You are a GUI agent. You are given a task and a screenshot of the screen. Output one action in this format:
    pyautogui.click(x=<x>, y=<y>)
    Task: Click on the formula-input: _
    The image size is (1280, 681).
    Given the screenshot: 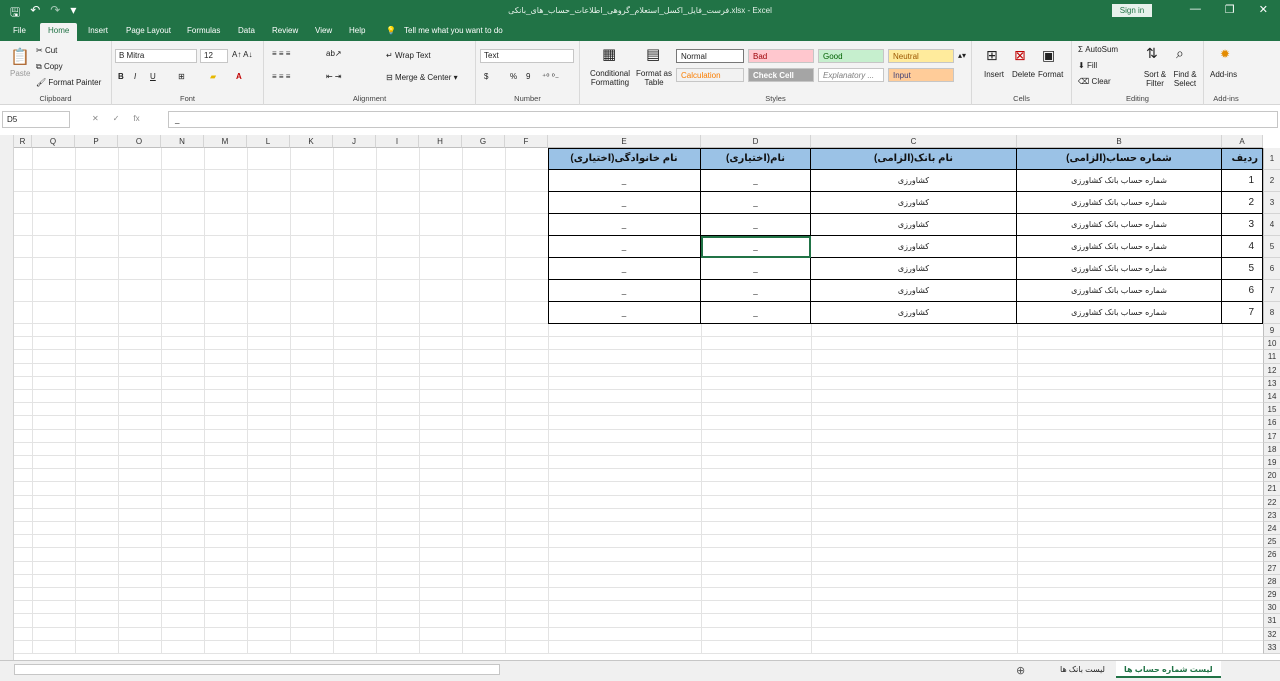 What is the action you would take?
    pyautogui.click(x=723, y=119)
    